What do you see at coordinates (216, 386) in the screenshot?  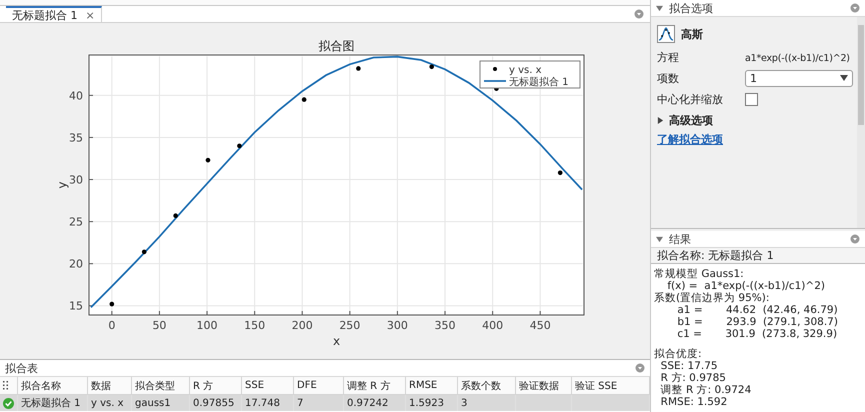 I see `column-header: R 方` at bounding box center [216, 386].